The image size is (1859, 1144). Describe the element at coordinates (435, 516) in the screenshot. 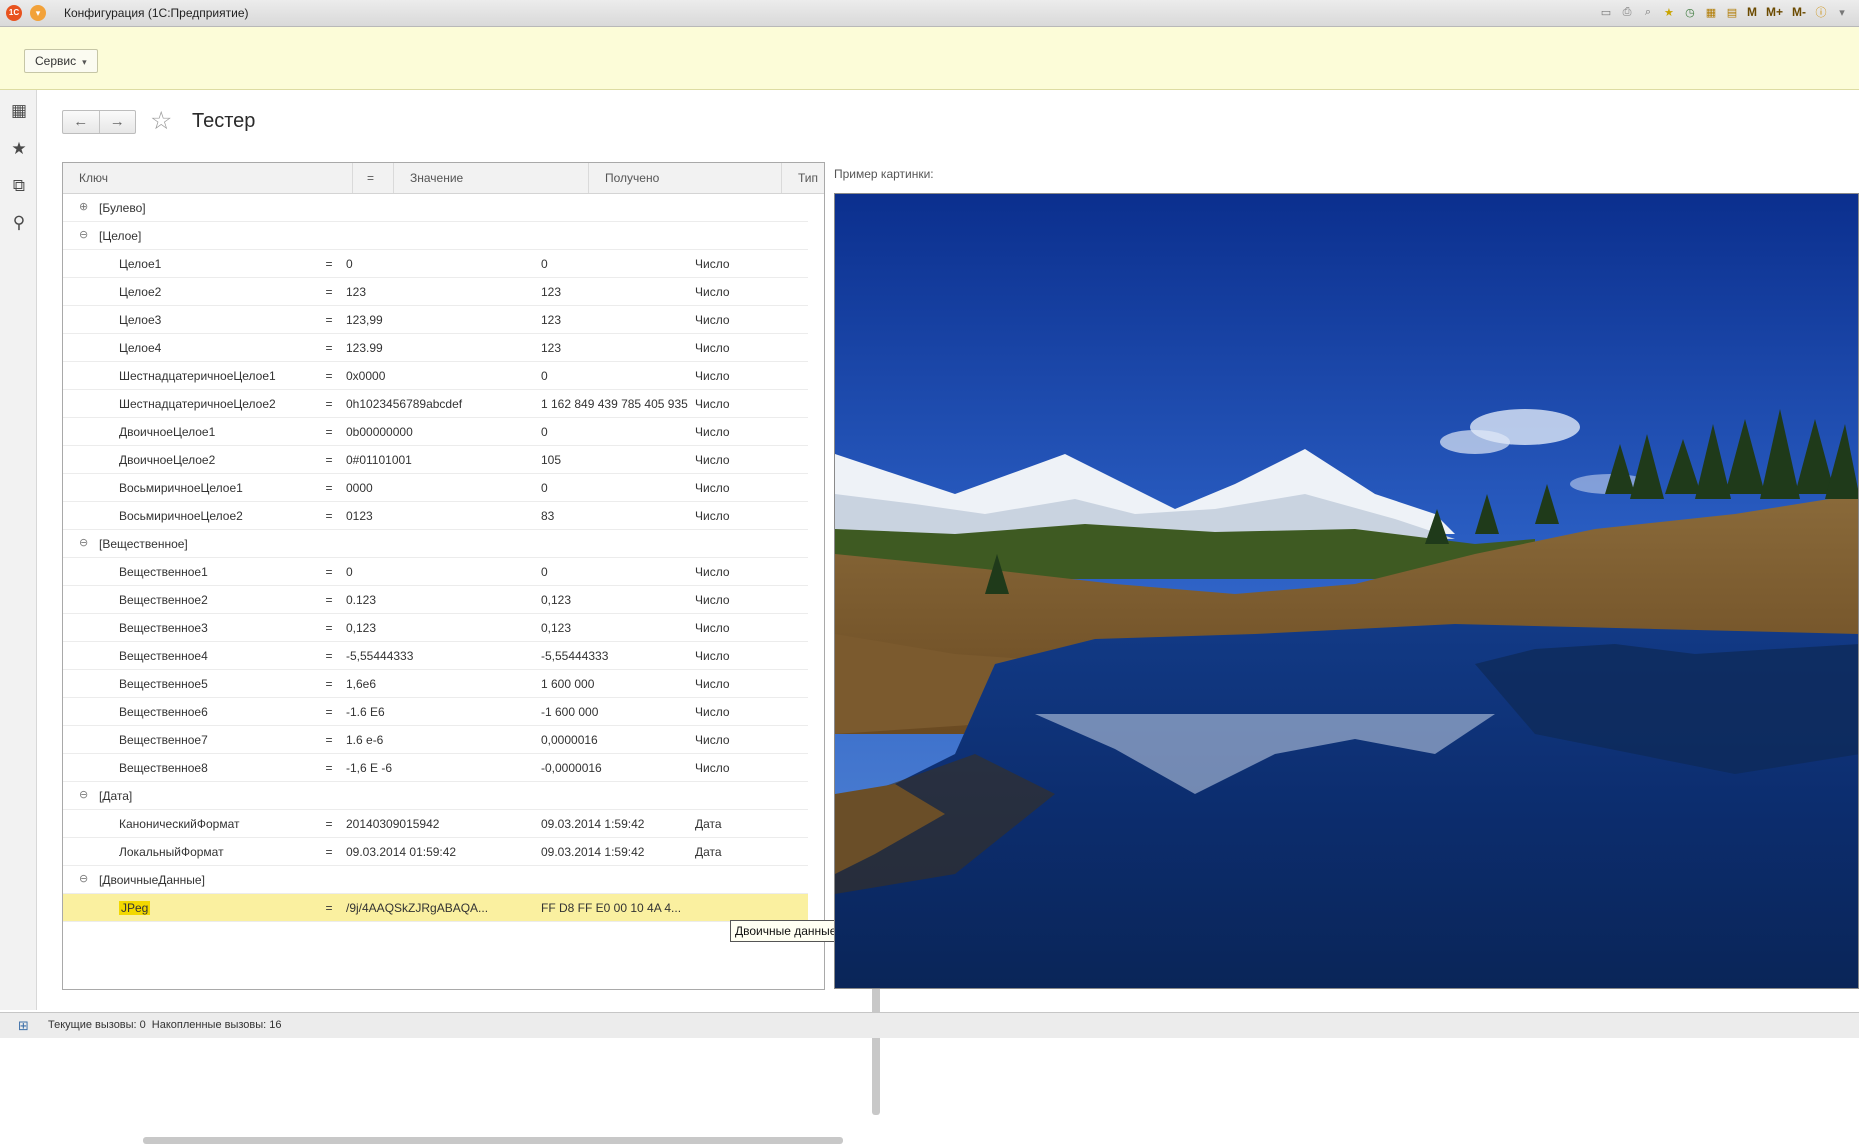

I see `table-row: ВосьмиричноеЦелое2 = 0123 83 Число` at that location.